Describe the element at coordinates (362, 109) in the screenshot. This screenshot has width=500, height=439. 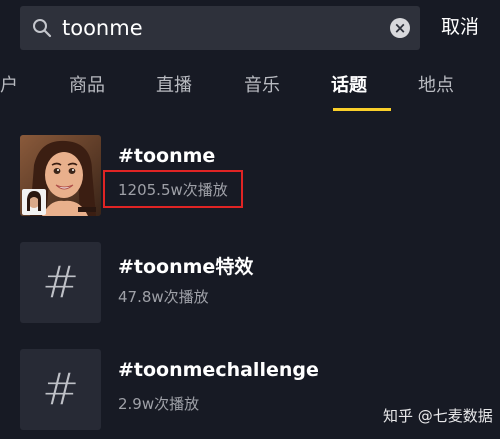
I see `active-tab-indicator` at that location.